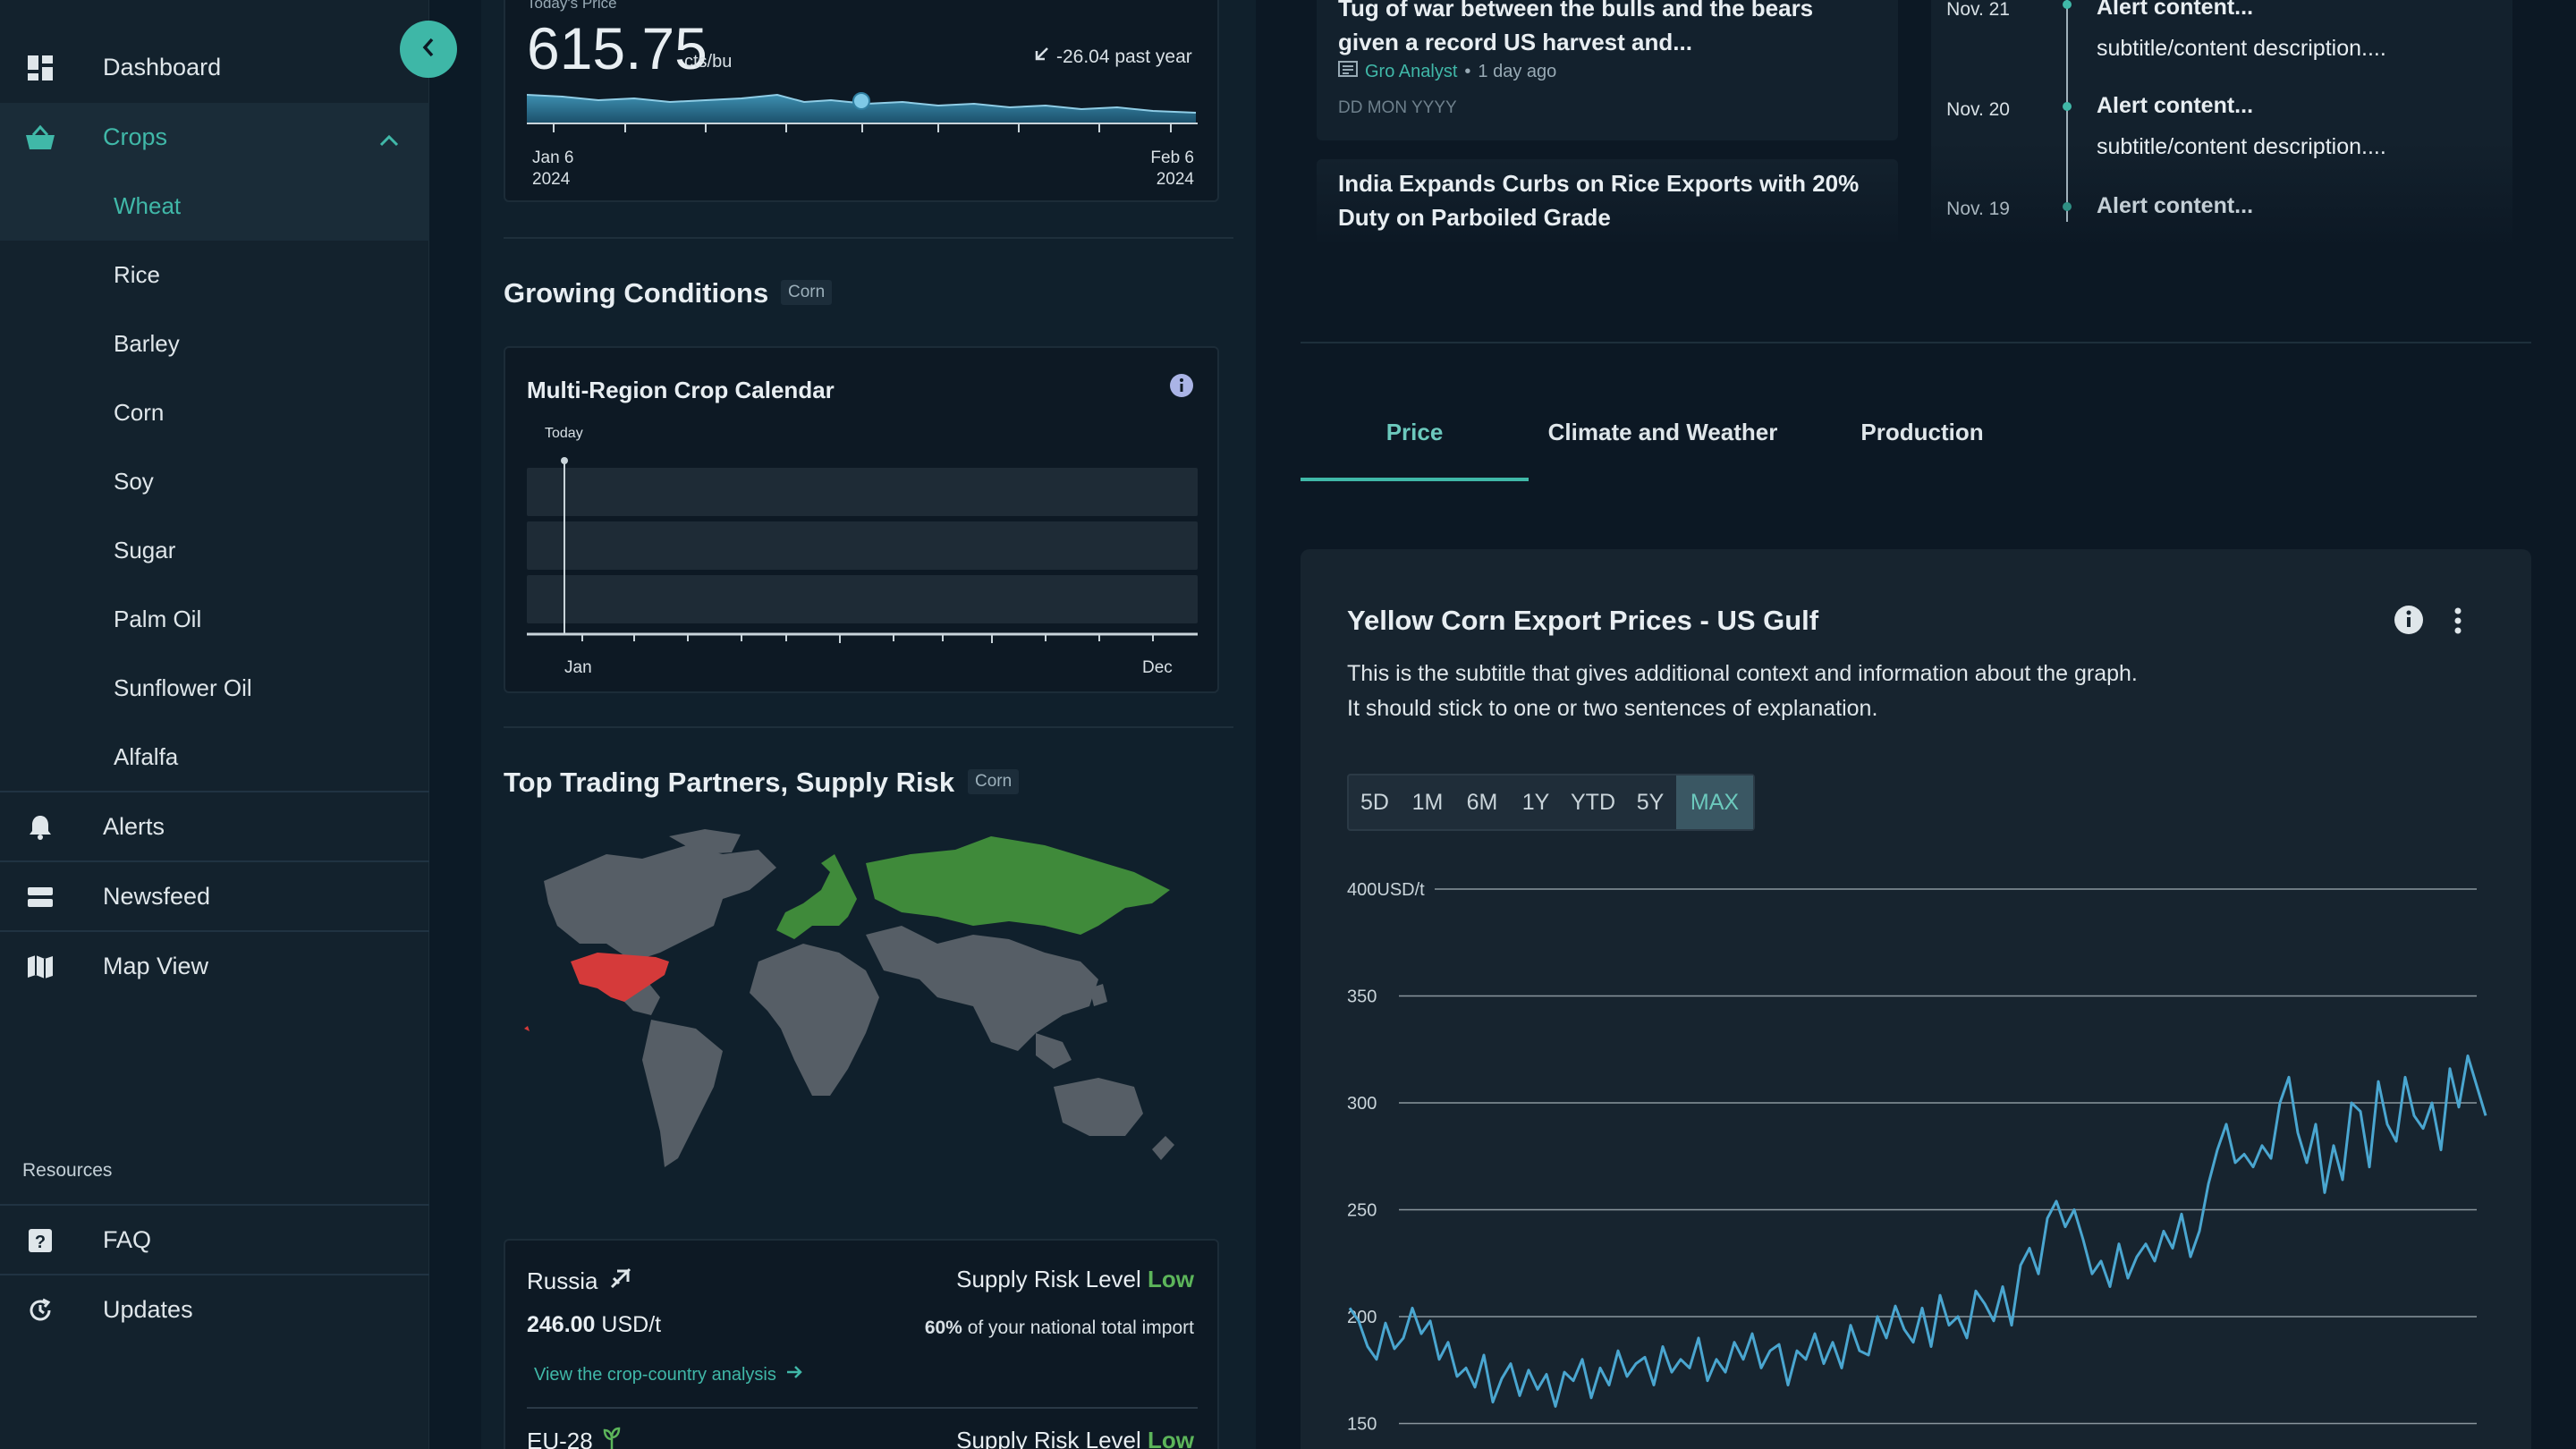 The image size is (2576, 1449). Describe the element at coordinates (135, 136) in the screenshot. I see `sidebar-item-label: Crops` at that location.